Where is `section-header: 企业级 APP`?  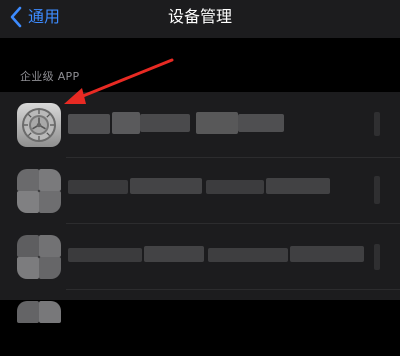 section-header: 企业级 APP is located at coordinates (50, 76).